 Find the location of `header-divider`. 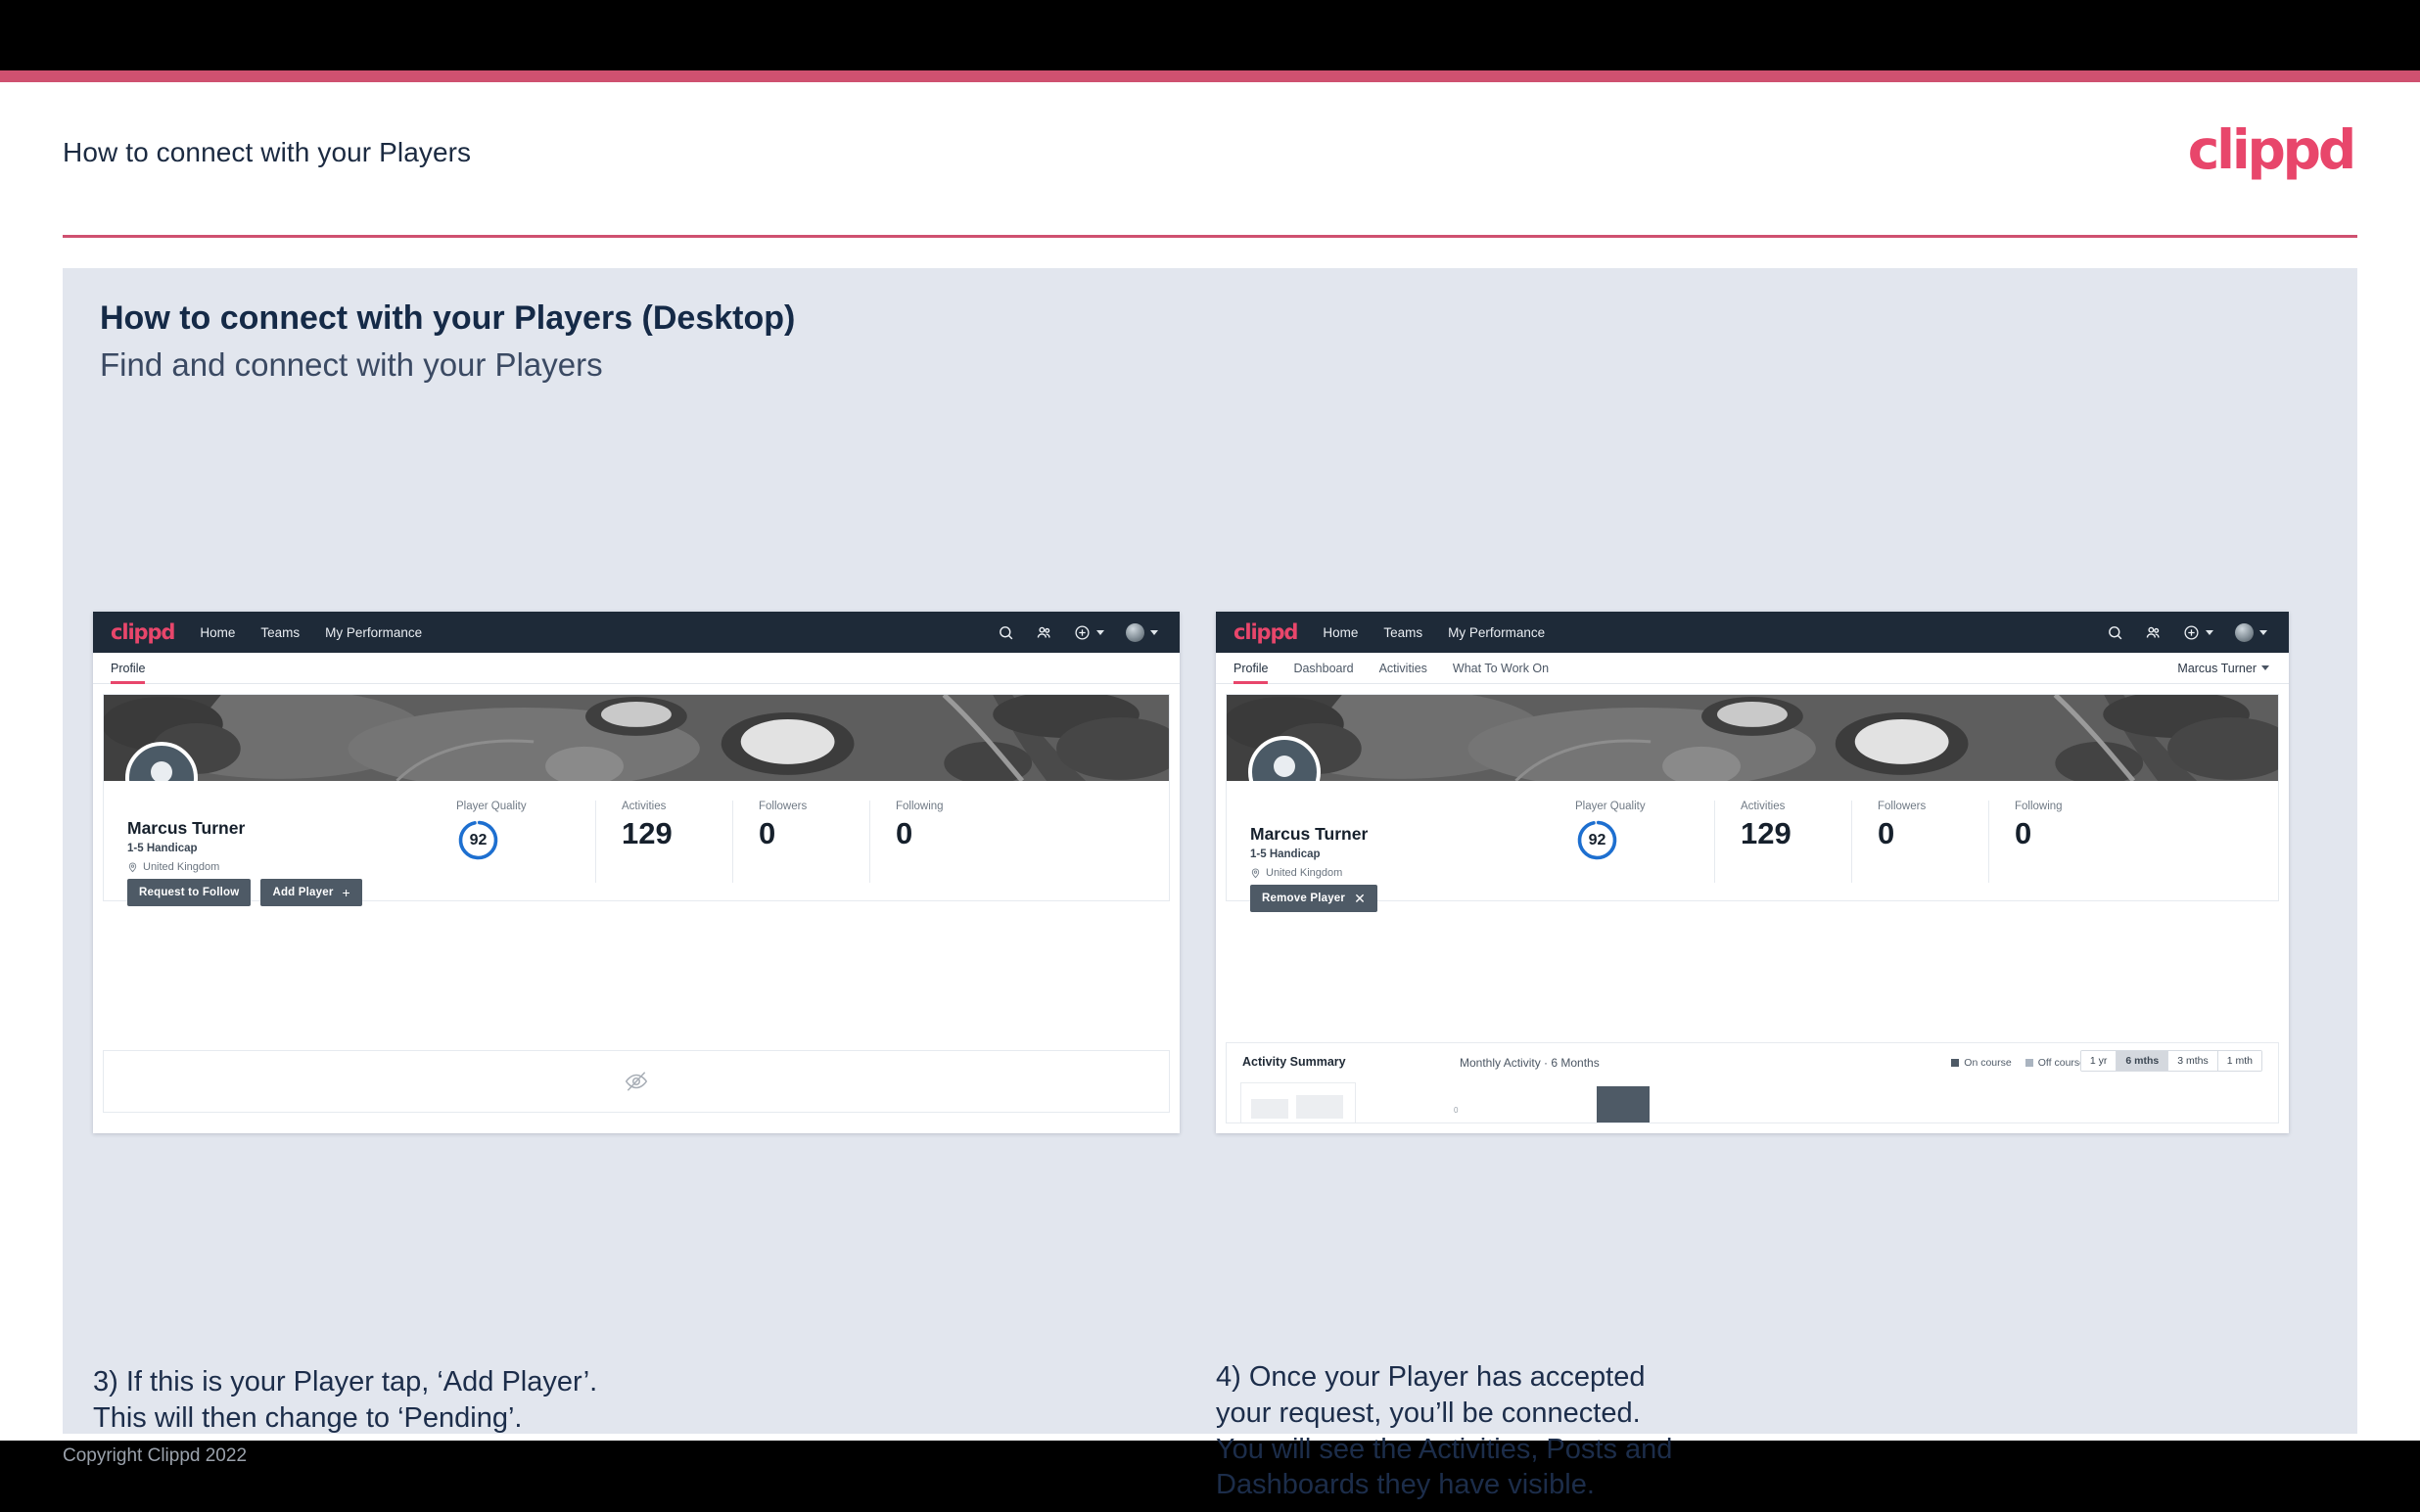

header-divider is located at coordinates (1210, 236).